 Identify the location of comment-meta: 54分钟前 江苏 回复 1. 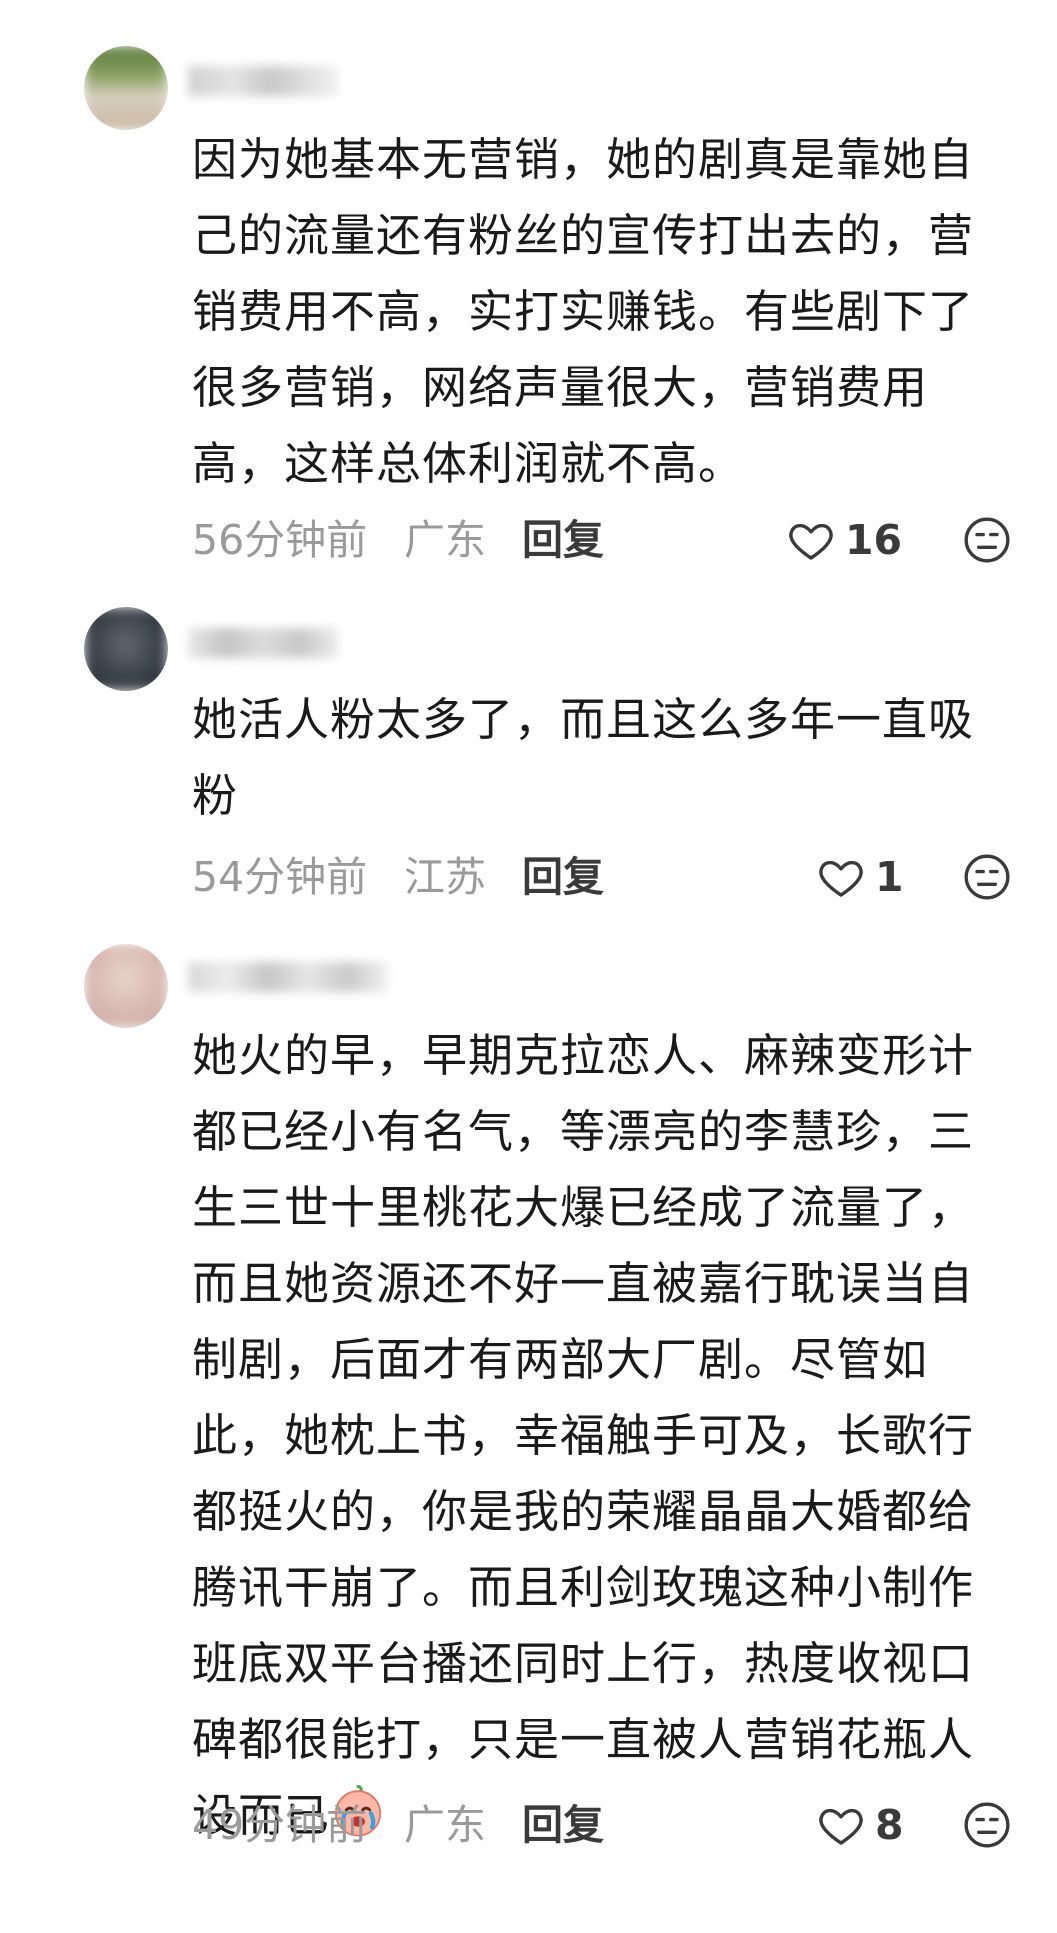
(622, 877).